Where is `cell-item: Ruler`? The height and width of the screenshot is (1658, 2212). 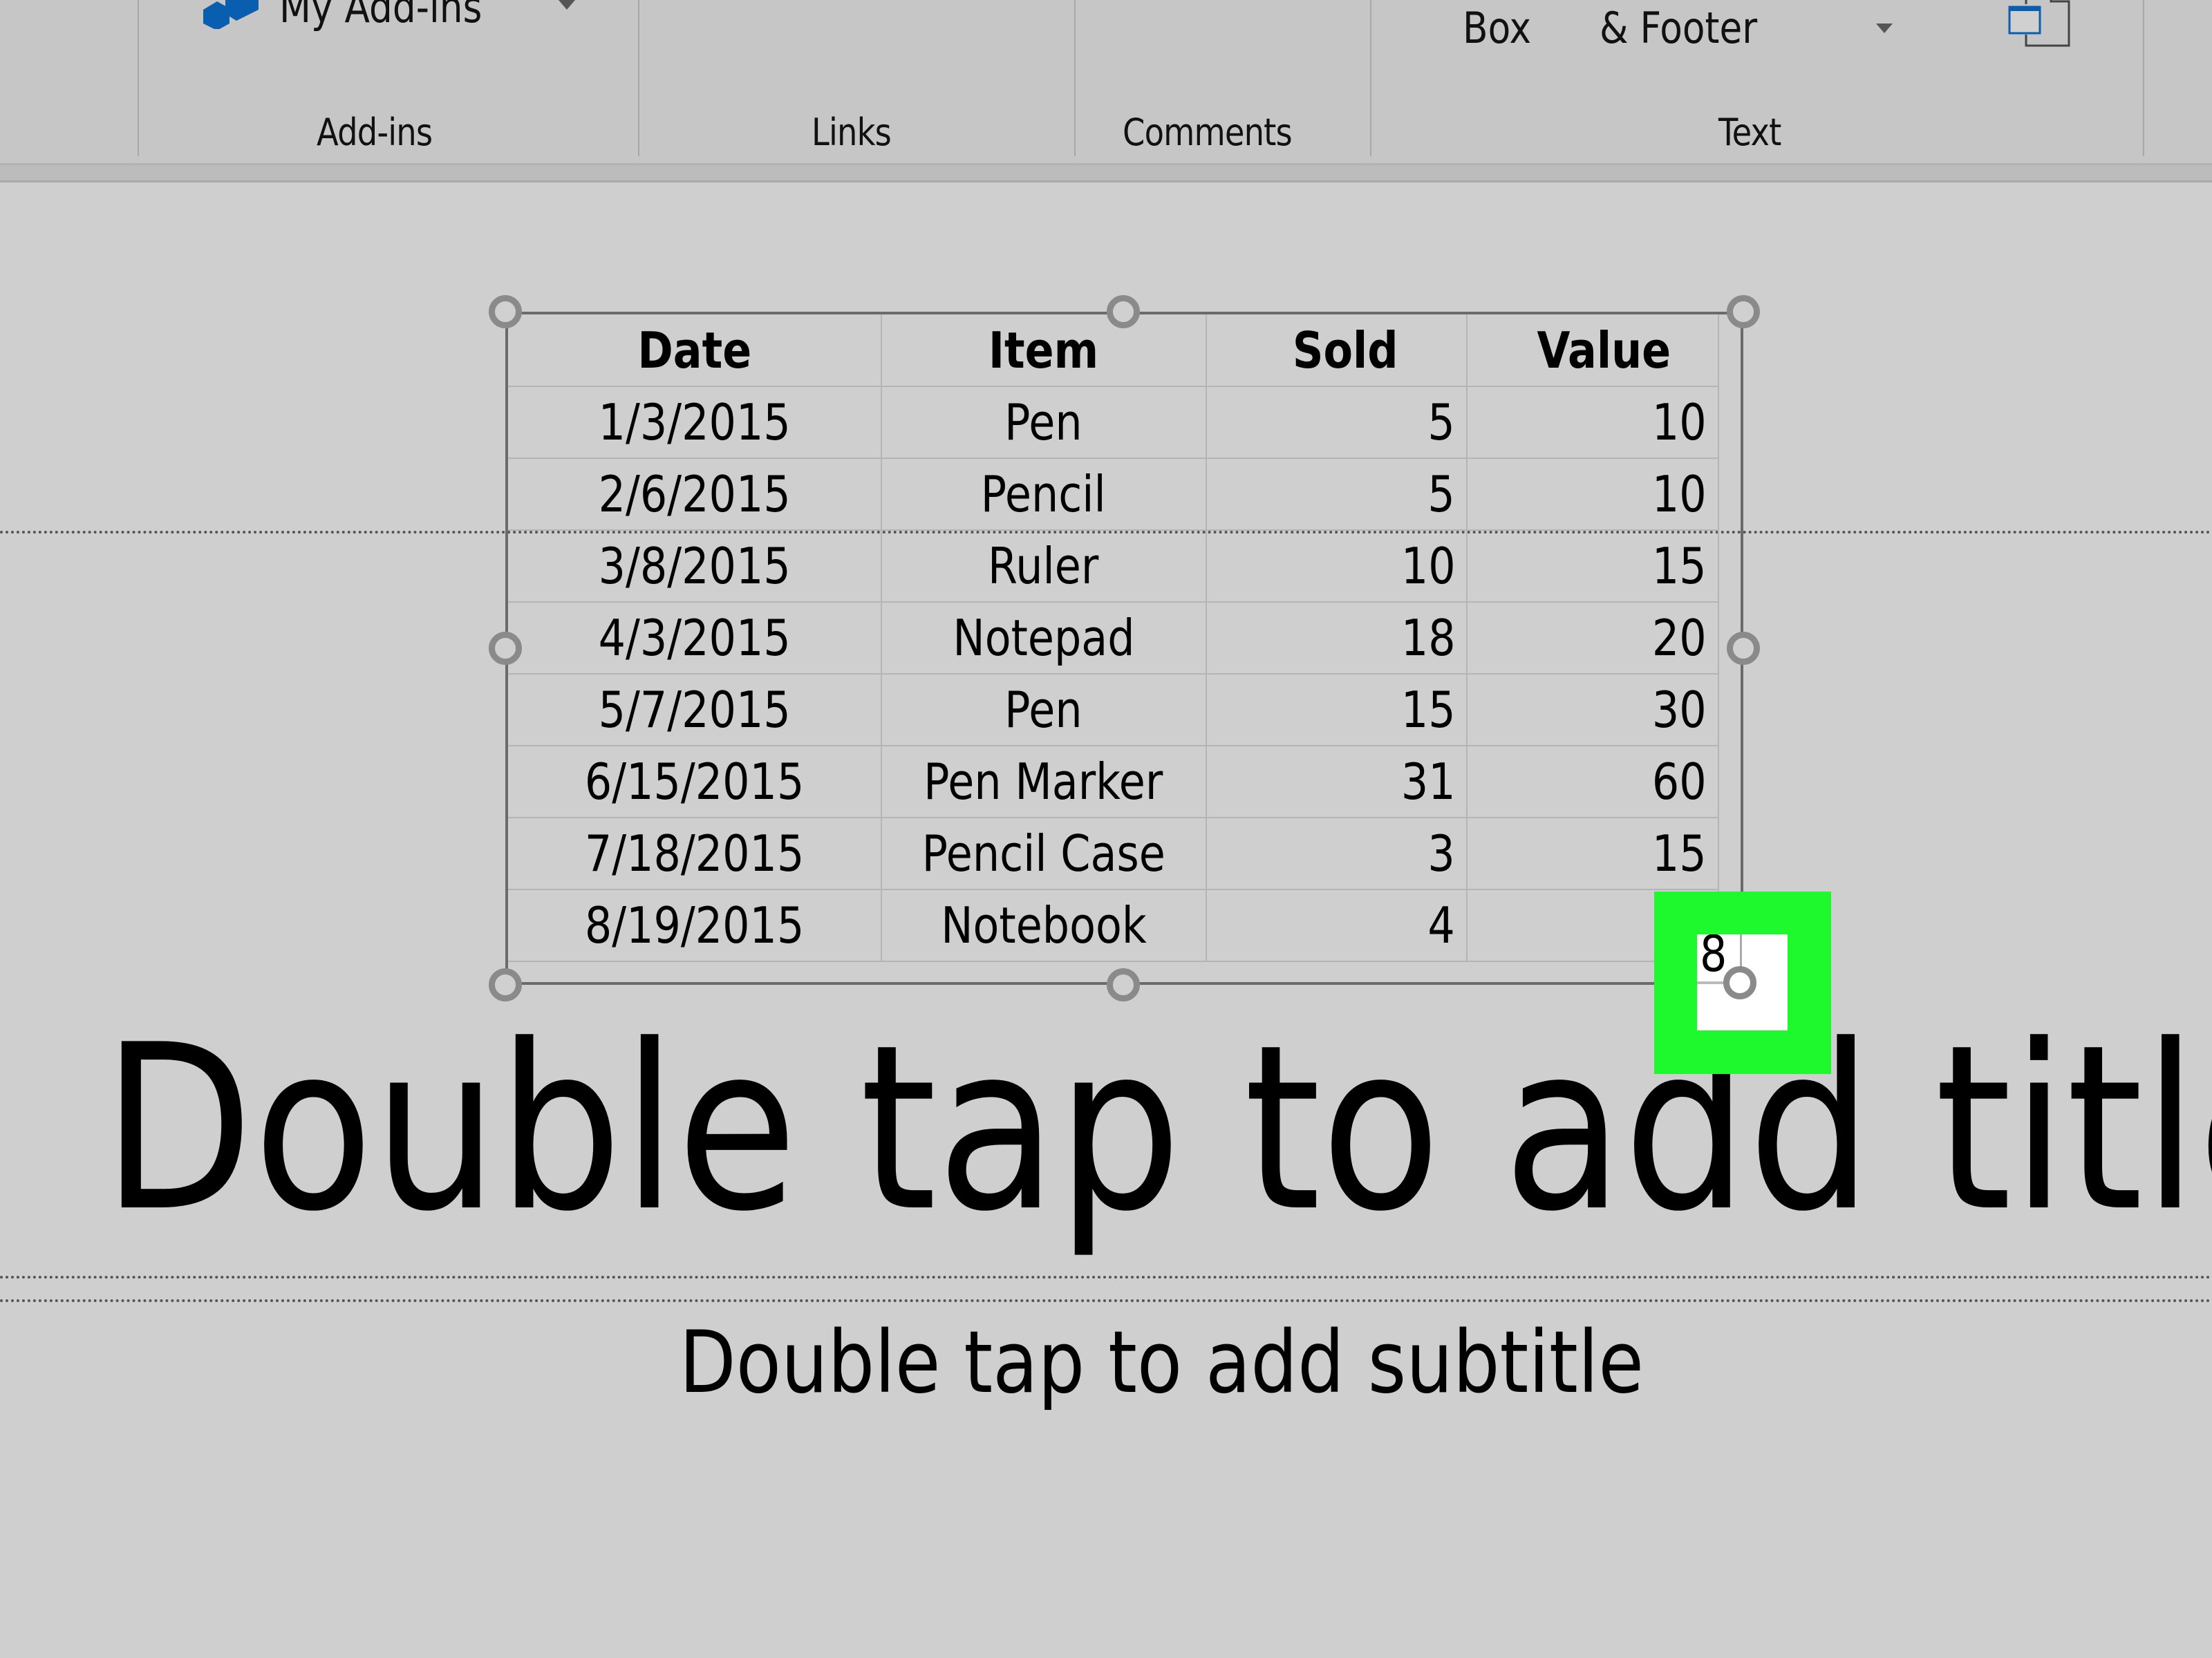
cell-item: Ruler is located at coordinates (1043, 566).